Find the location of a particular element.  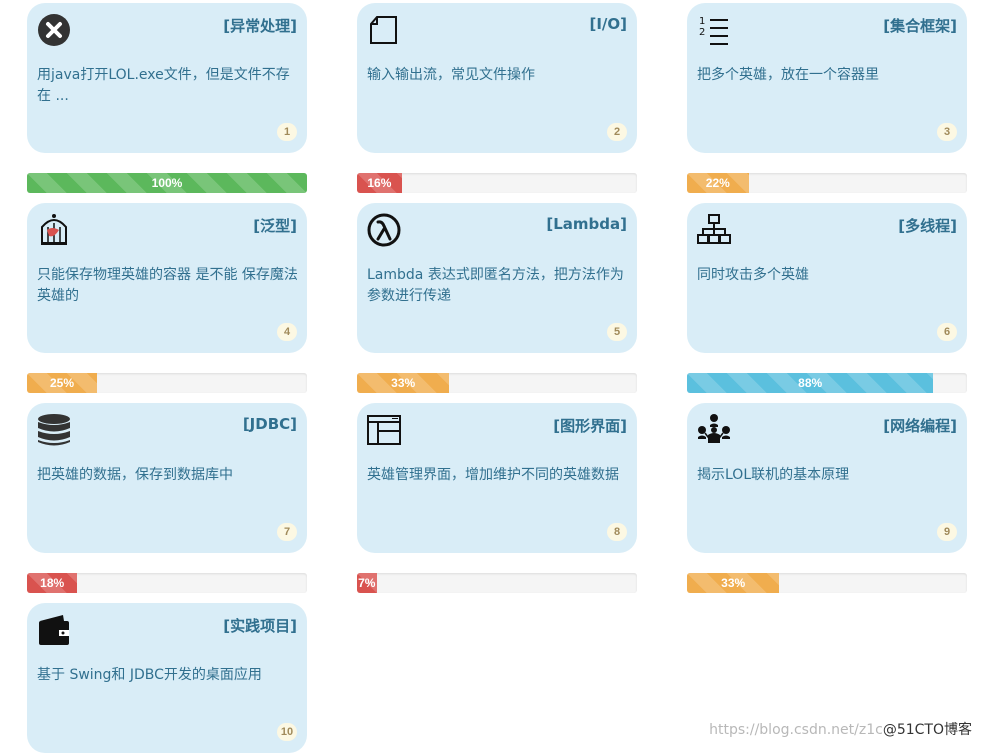

progress-bar: 22% is located at coordinates (718, 183).